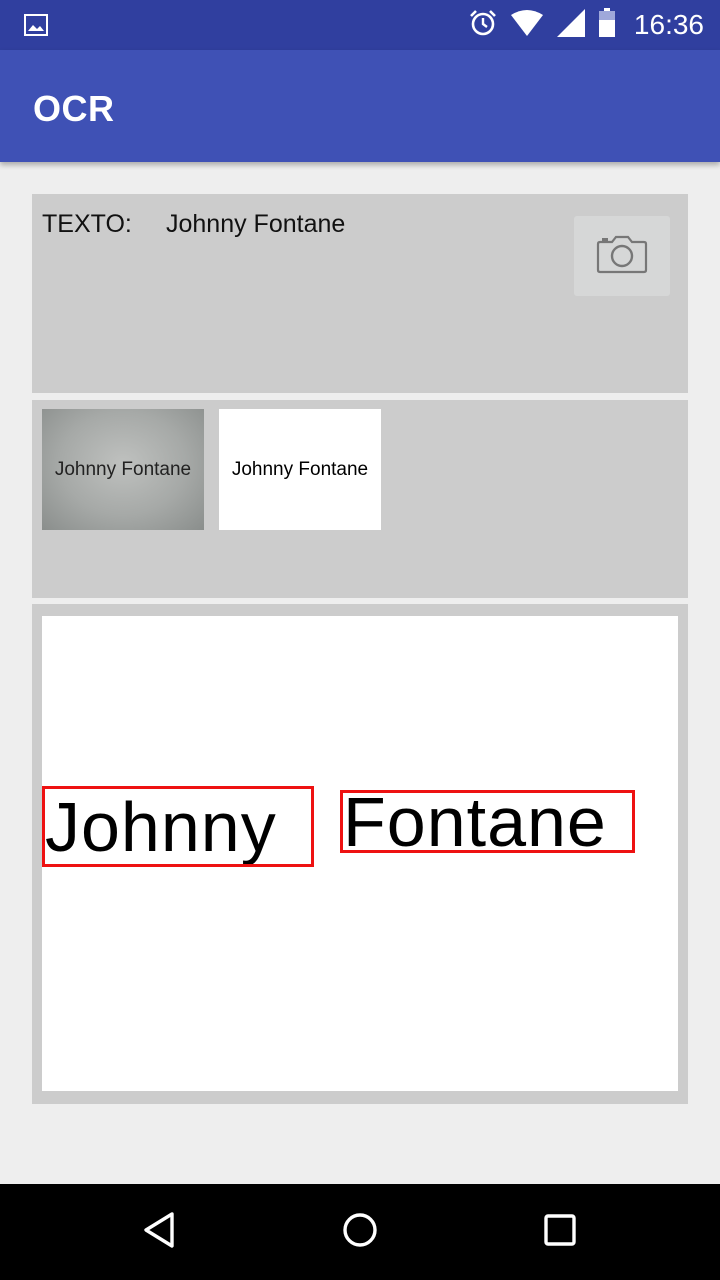 This screenshot has height=1280, width=720. I want to click on back-icon, so click(160, 1232).